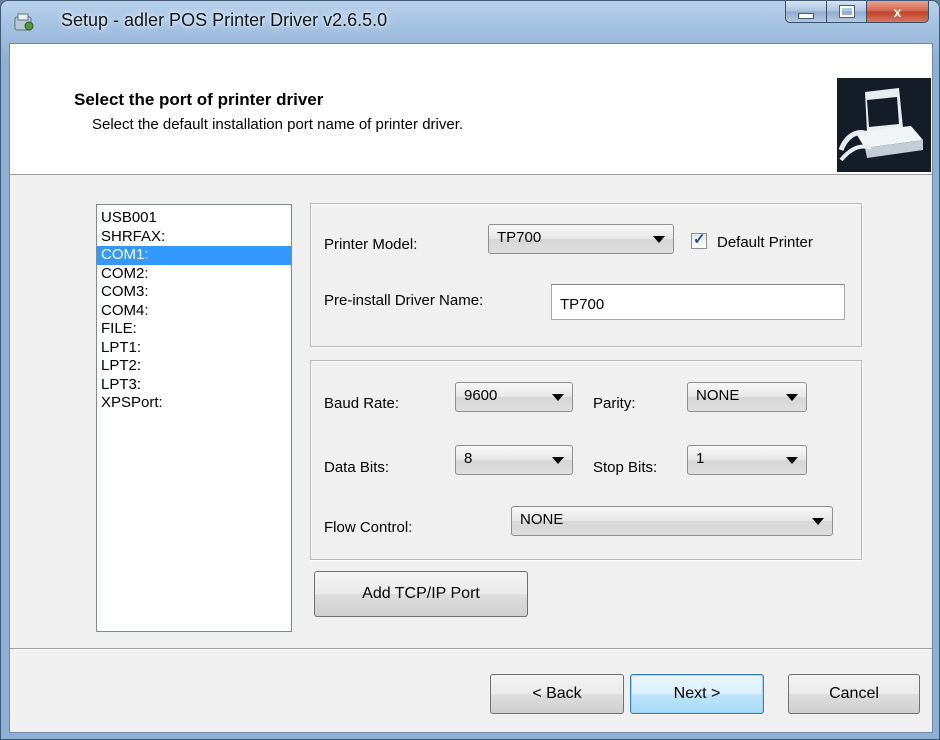  What do you see at coordinates (468, 458) in the screenshot?
I see `data-bits-value: 8` at bounding box center [468, 458].